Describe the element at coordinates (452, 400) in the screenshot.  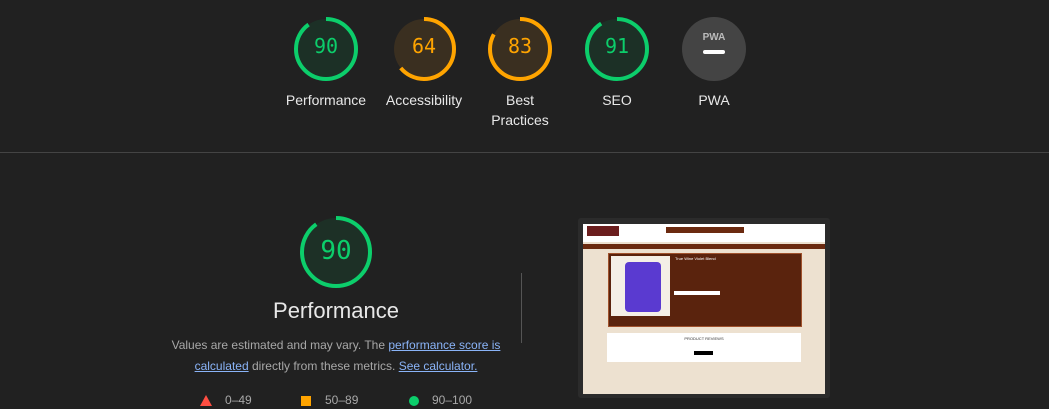
I see `legend-pass: 90–100` at that location.